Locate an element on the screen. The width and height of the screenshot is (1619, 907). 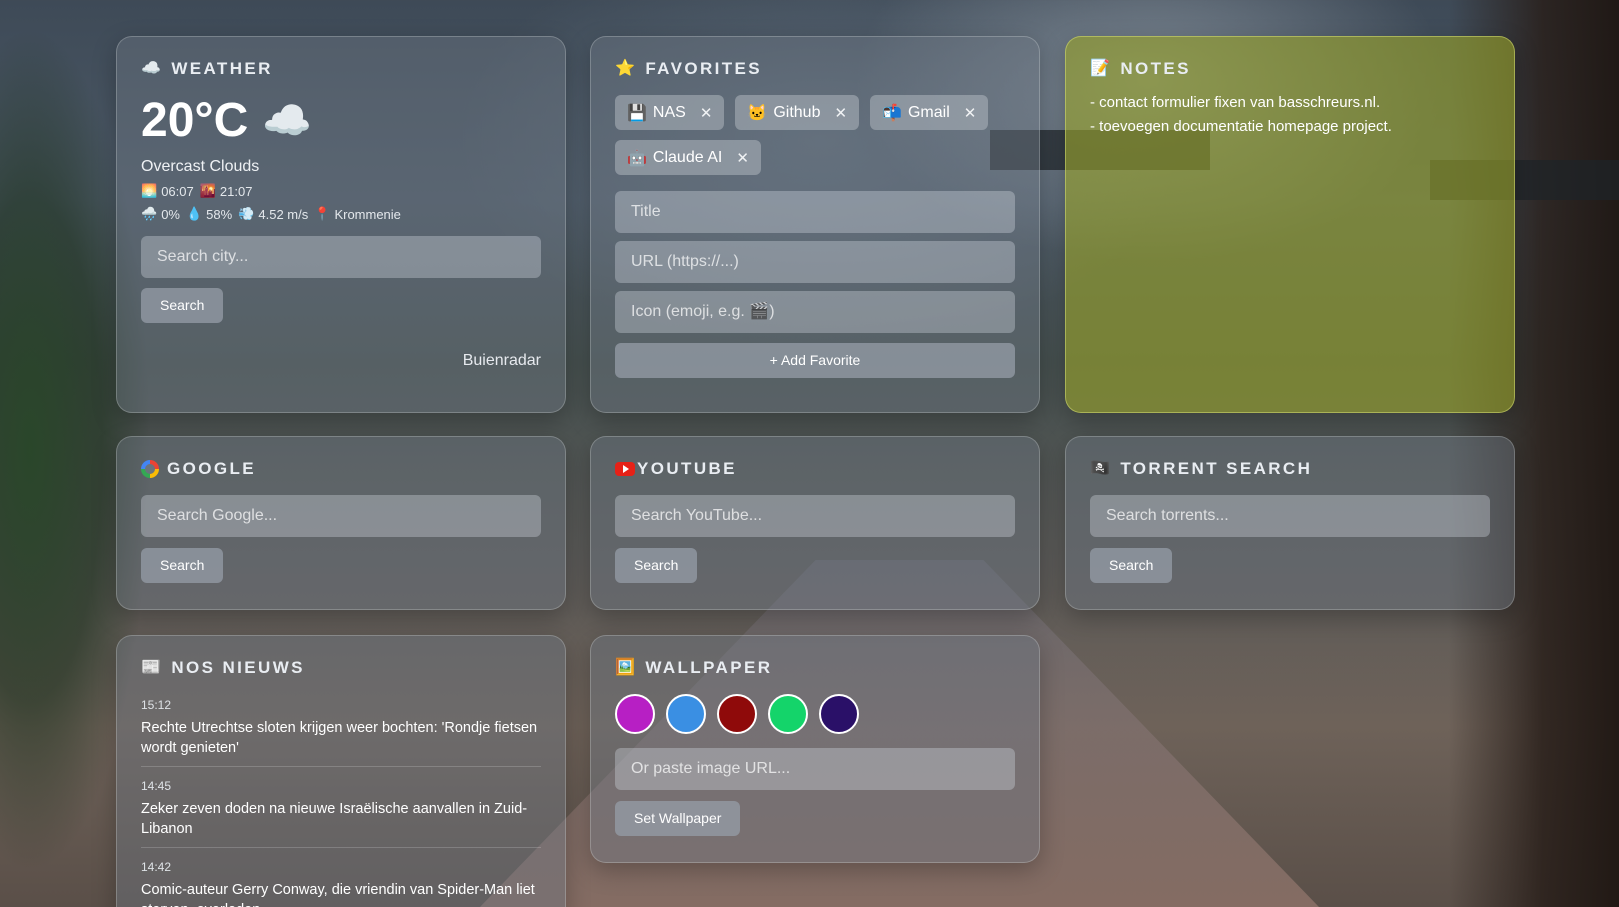
news-title: 📰 NOS NIEUWS is located at coordinates (223, 667).